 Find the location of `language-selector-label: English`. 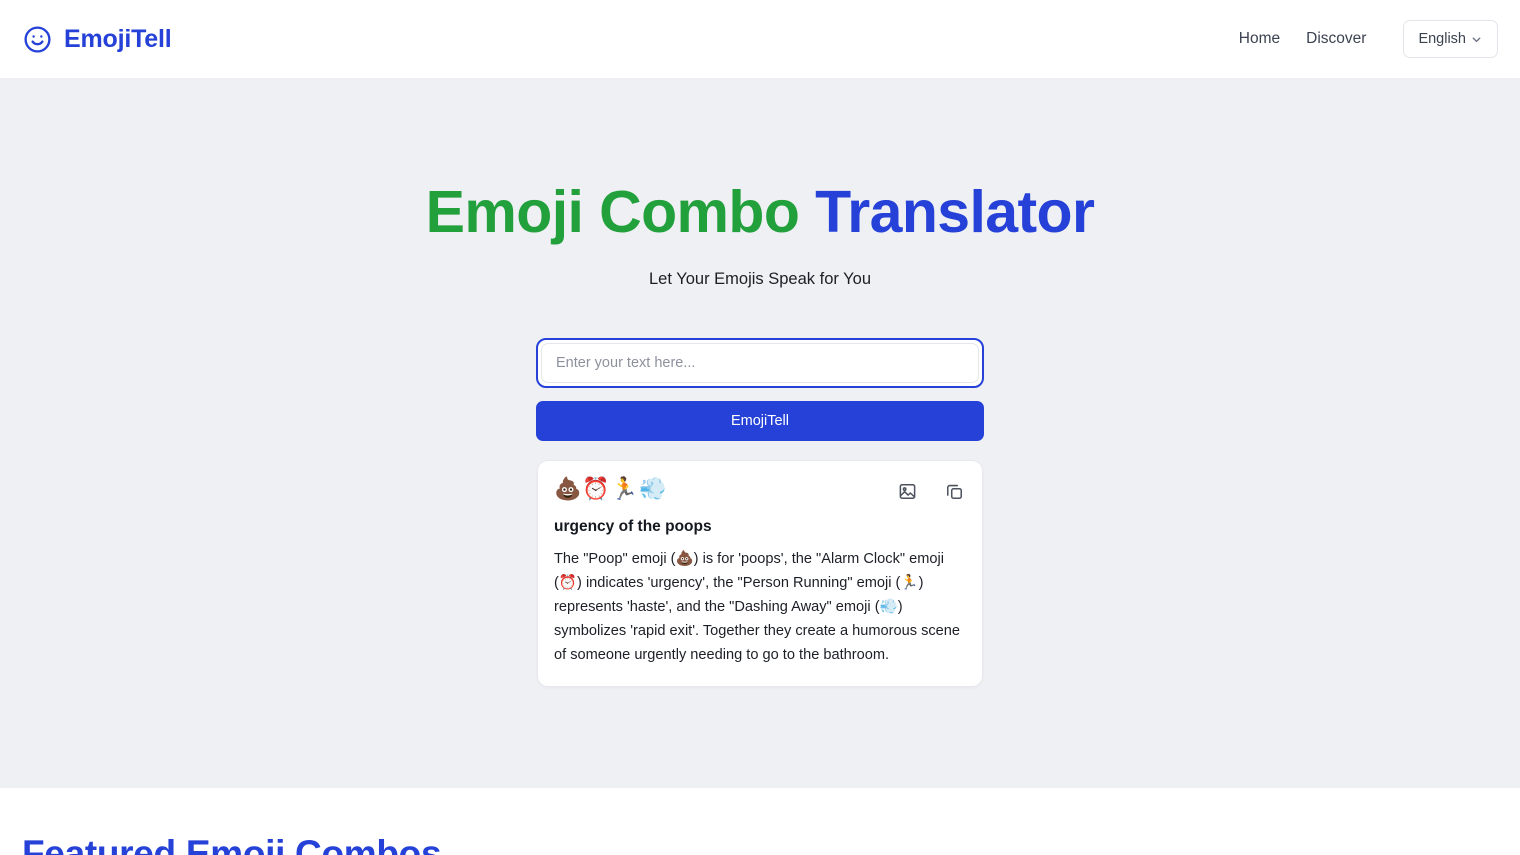

language-selector-label: English is located at coordinates (1442, 39).